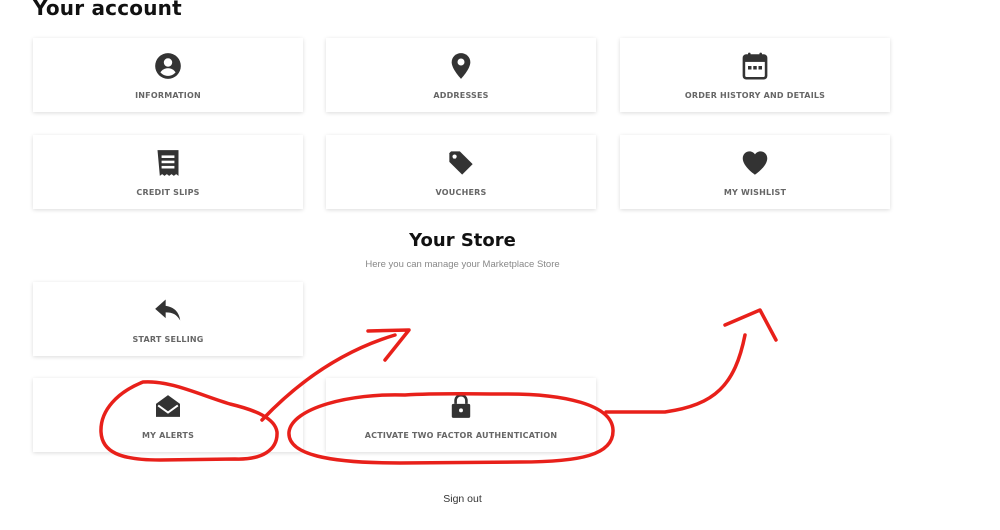 The image size is (1000, 530). What do you see at coordinates (755, 192) in the screenshot?
I see `wishlist-label: MY WISHLIST` at bounding box center [755, 192].